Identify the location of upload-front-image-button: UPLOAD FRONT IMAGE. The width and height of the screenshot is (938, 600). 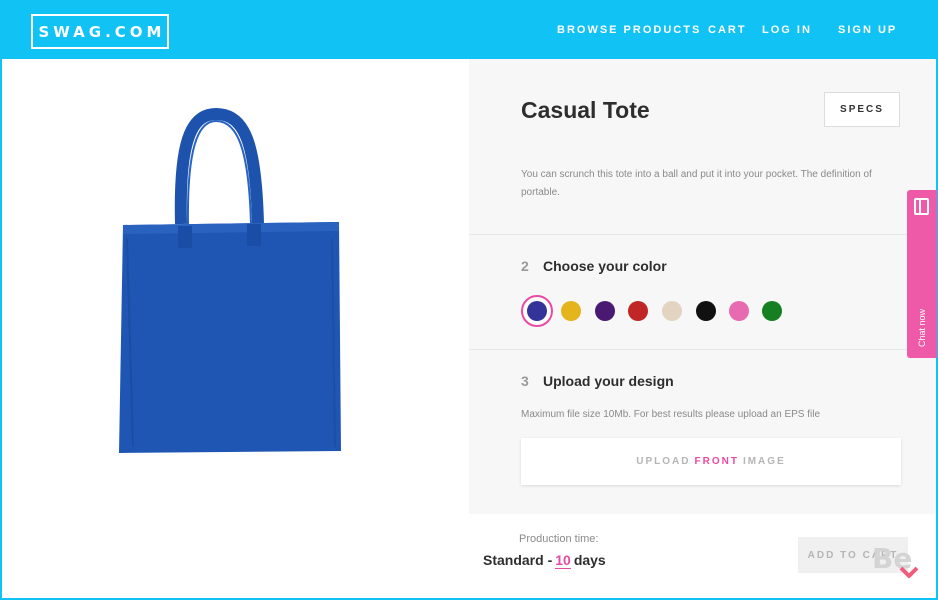
(711, 461).